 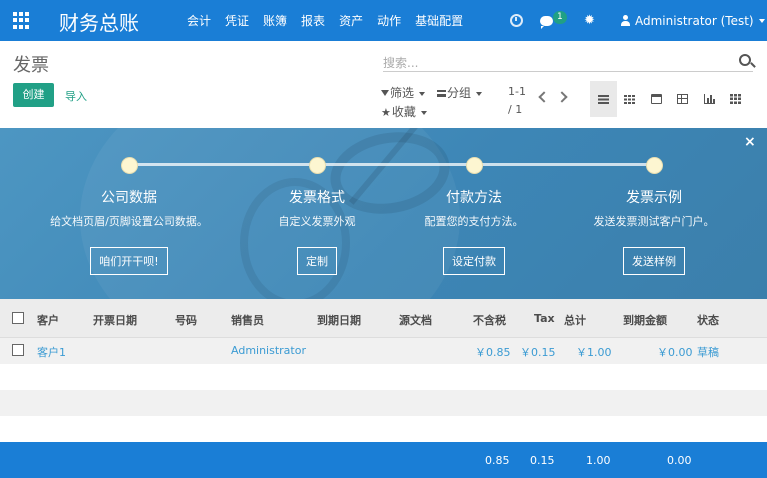 I want to click on menu-item-vouchers: 凭证, so click(x=237, y=20).